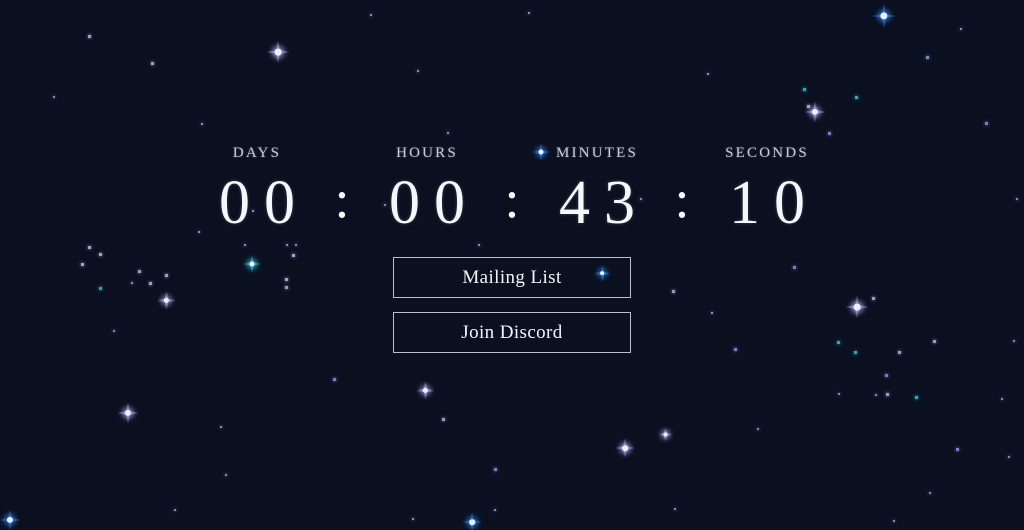 The width and height of the screenshot is (1024, 530). I want to click on countdown-value-minutes: 43, so click(604, 203).